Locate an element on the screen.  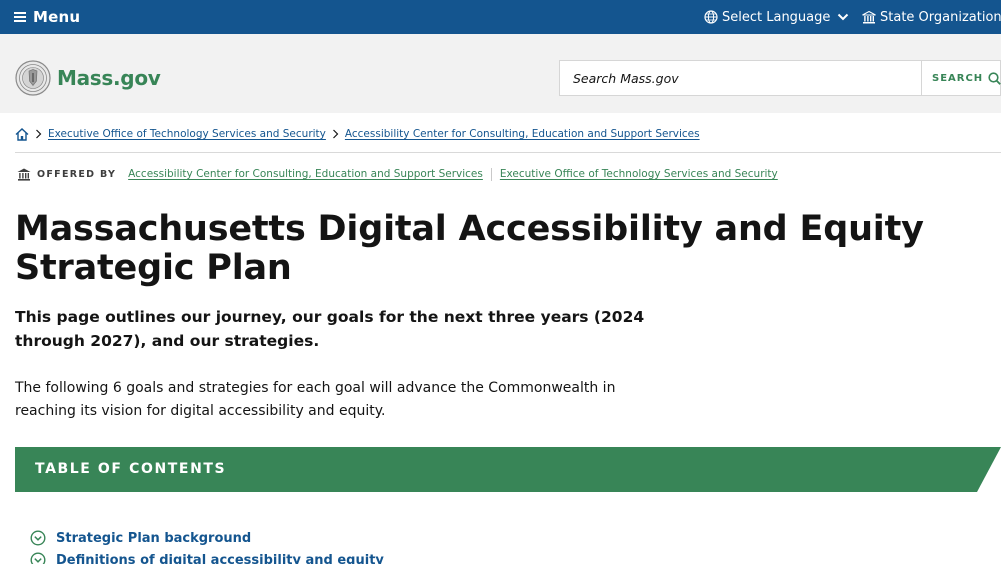
globe-icon is located at coordinates (711, 17).